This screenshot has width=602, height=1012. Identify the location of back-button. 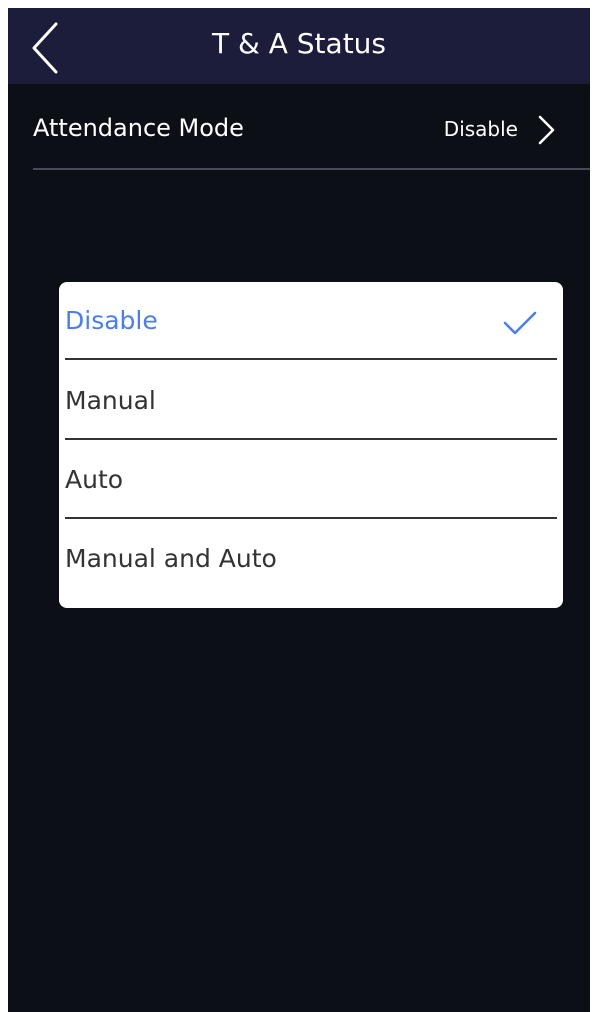
(44, 46).